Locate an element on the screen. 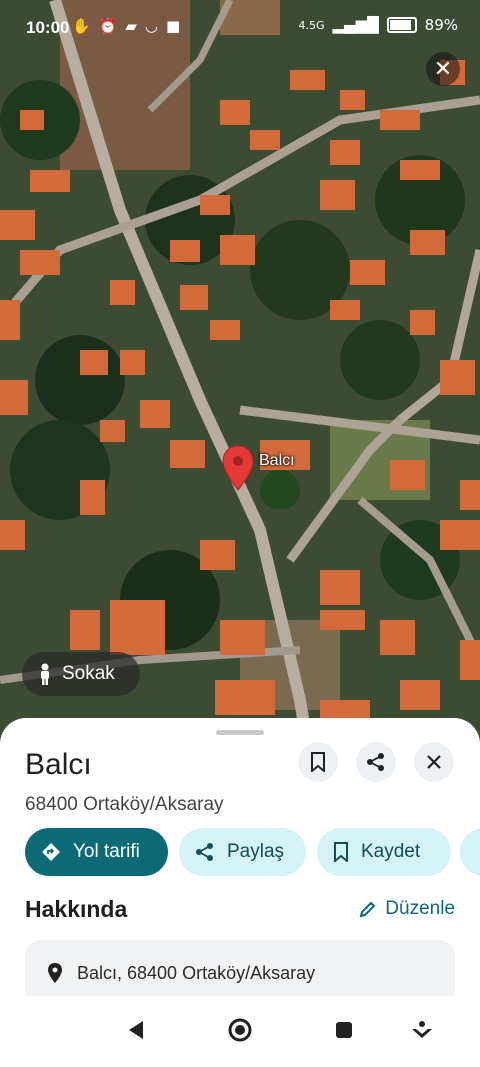 The width and height of the screenshot is (480, 1067). share-button is located at coordinates (376, 762).